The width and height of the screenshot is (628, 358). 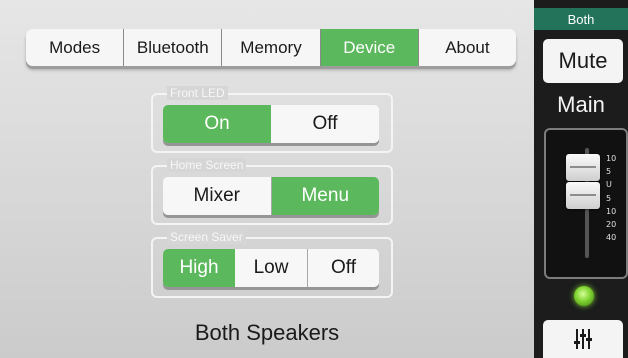 I want to click on fader-scale-mark: U, so click(x=609, y=184).